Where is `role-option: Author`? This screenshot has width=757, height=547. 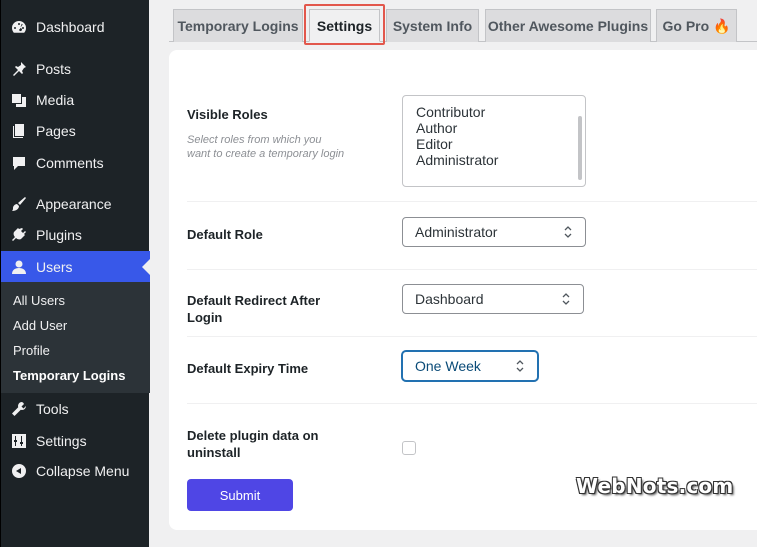
role-option: Author is located at coordinates (500, 128).